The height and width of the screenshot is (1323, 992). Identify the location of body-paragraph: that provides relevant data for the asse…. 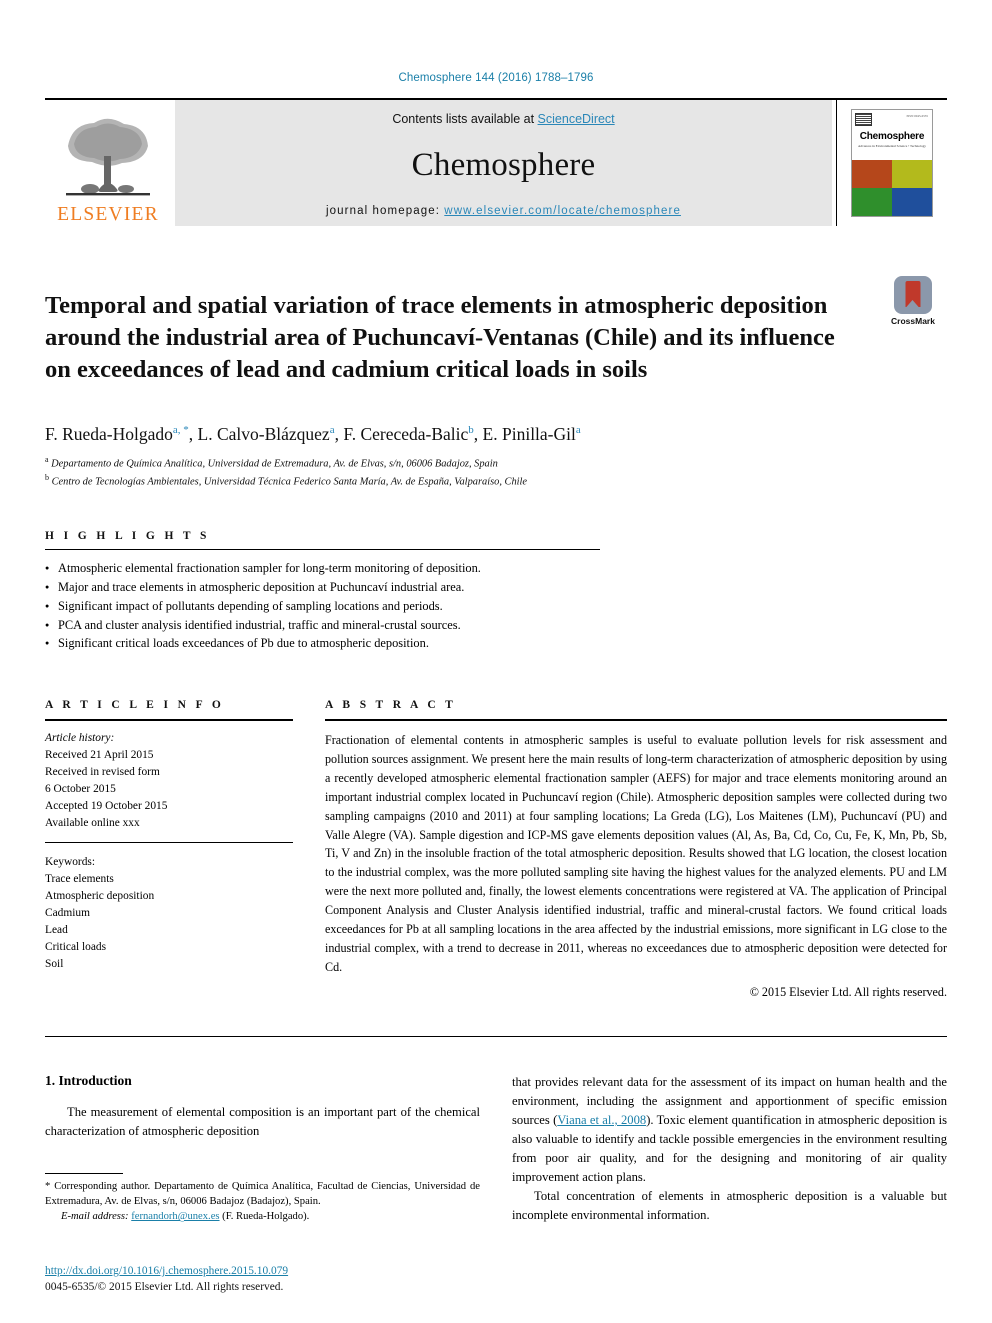
(729, 1129).